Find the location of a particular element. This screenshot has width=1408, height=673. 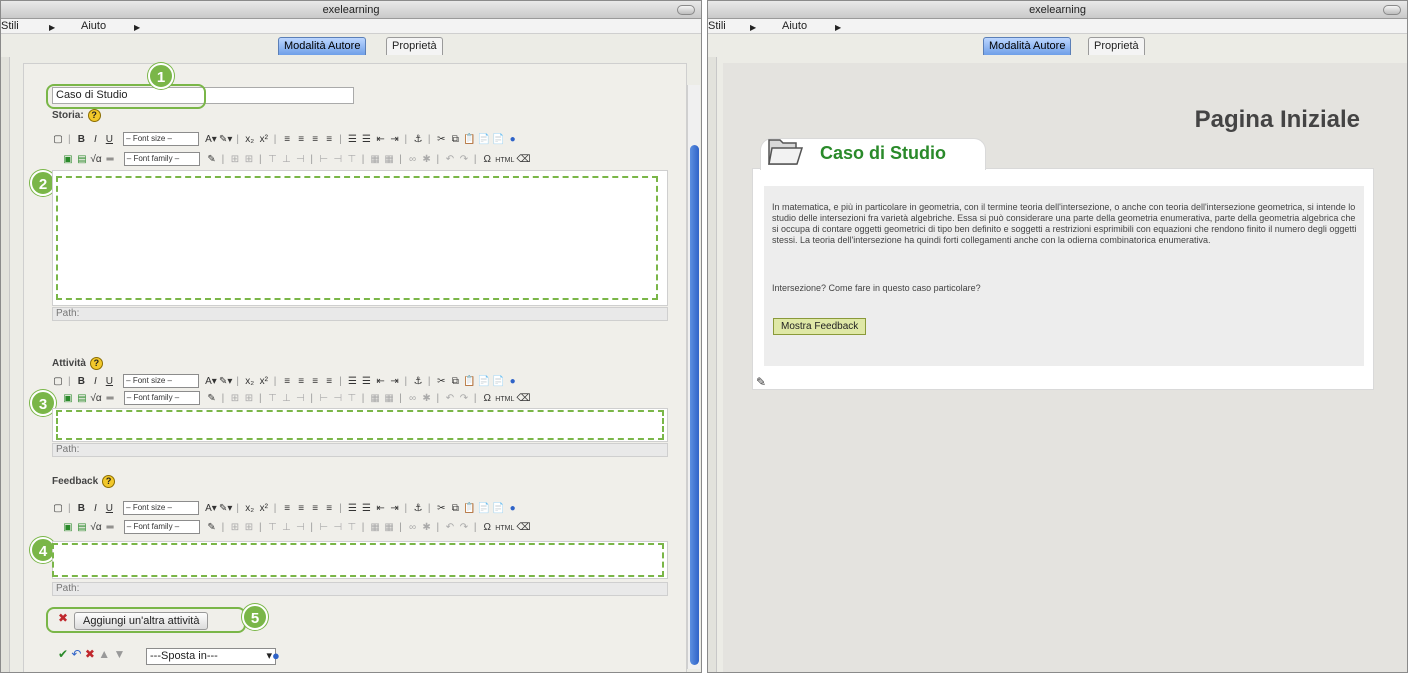

window-collapse-button is located at coordinates (1392, 10).